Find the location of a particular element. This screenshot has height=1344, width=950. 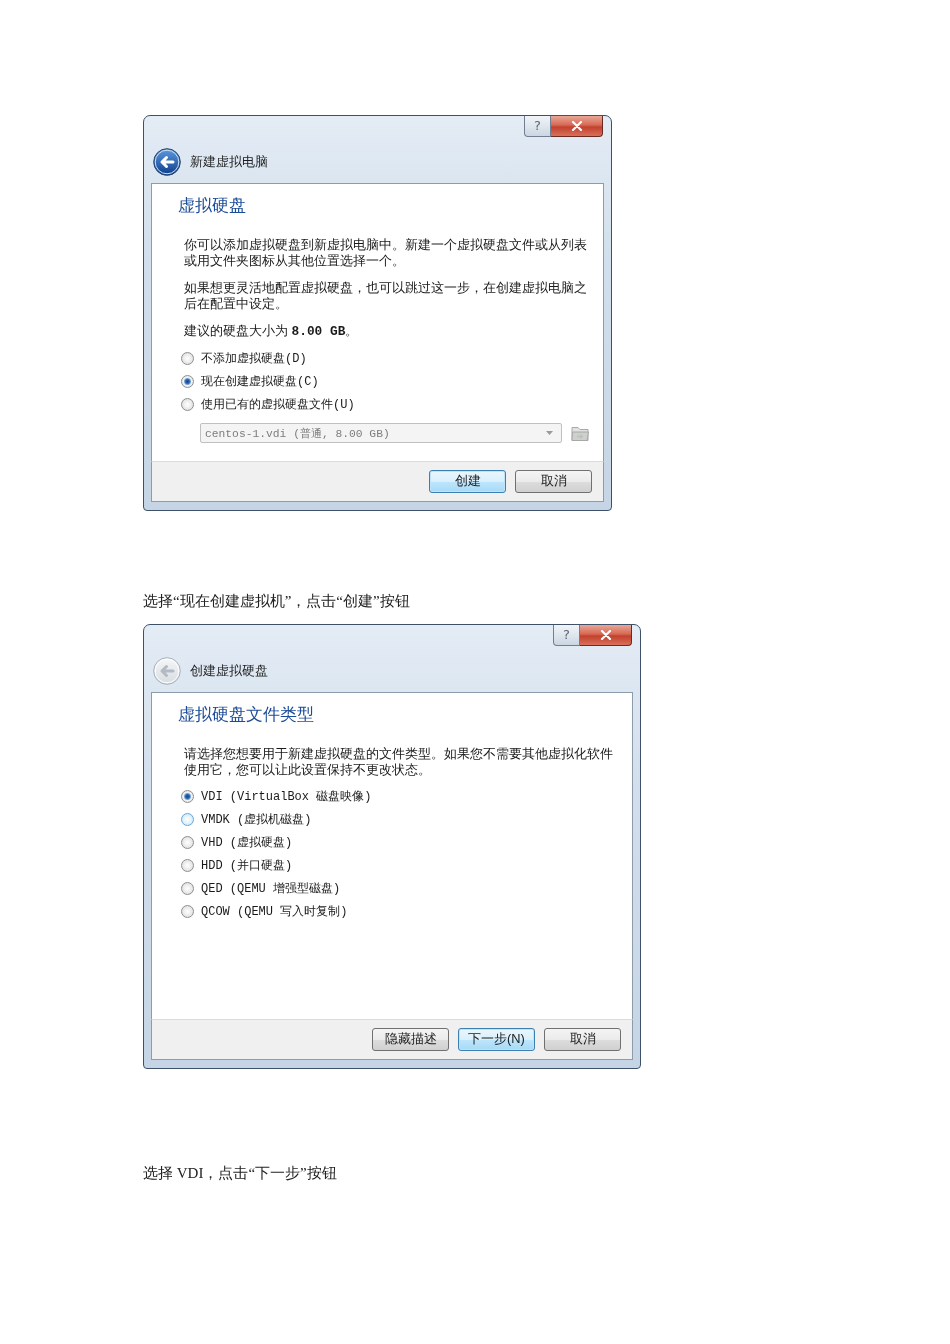

option-label: 现在创建虚拟硬盘(C) is located at coordinates (260, 382).